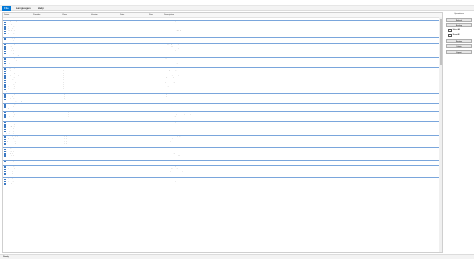 The image size is (474, 260). Describe the element at coordinates (440, 42) in the screenshot. I see `scrollbar-thumb` at that location.